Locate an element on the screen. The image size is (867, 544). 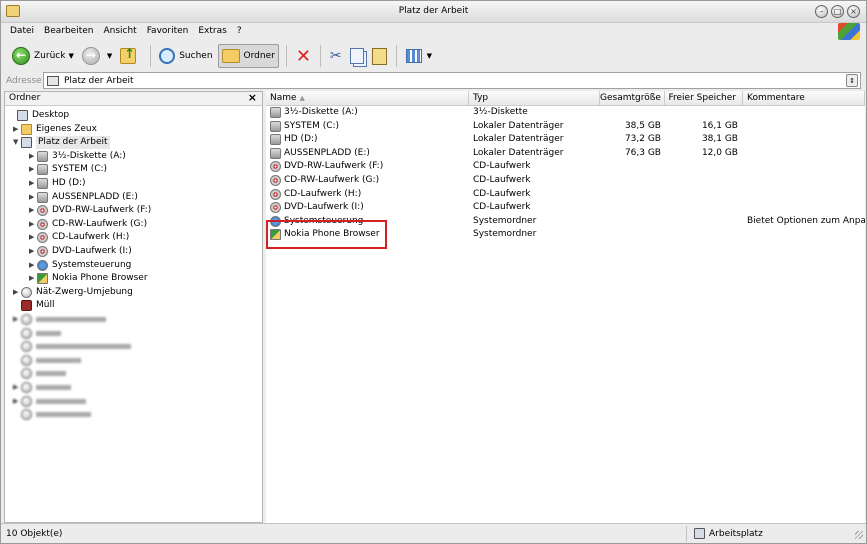
tree-item: ▶ DVD-Laufwerk (I:) is located at coordinates (80, 251).